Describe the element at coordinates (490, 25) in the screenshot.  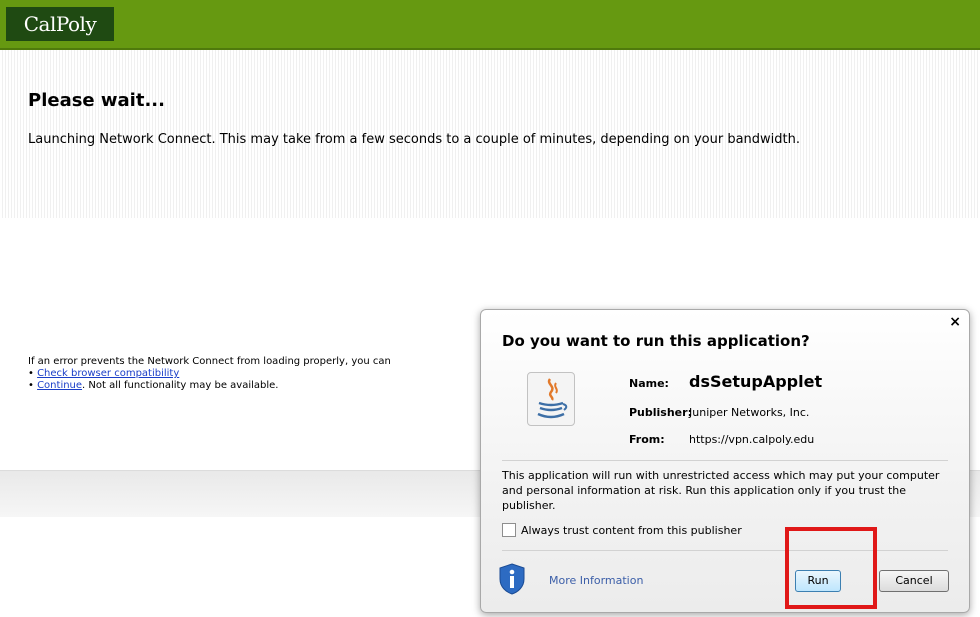
I see `header-bar: CalPoly` at that location.